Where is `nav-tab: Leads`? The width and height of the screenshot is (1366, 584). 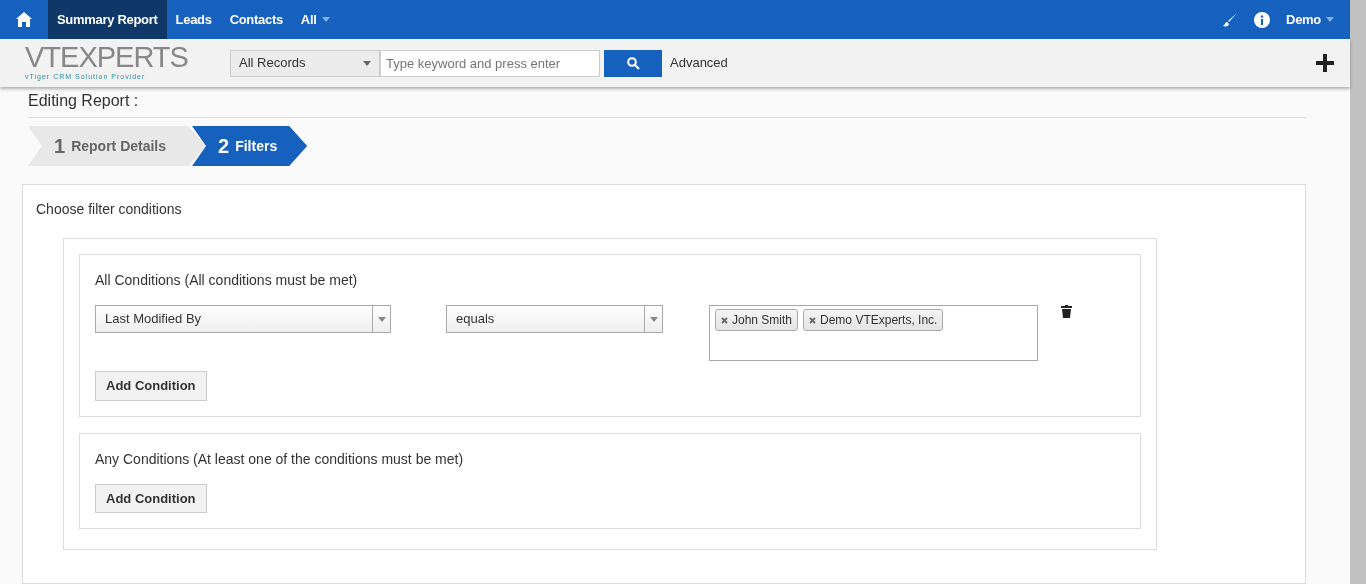
nav-tab: Leads is located at coordinates (193, 19).